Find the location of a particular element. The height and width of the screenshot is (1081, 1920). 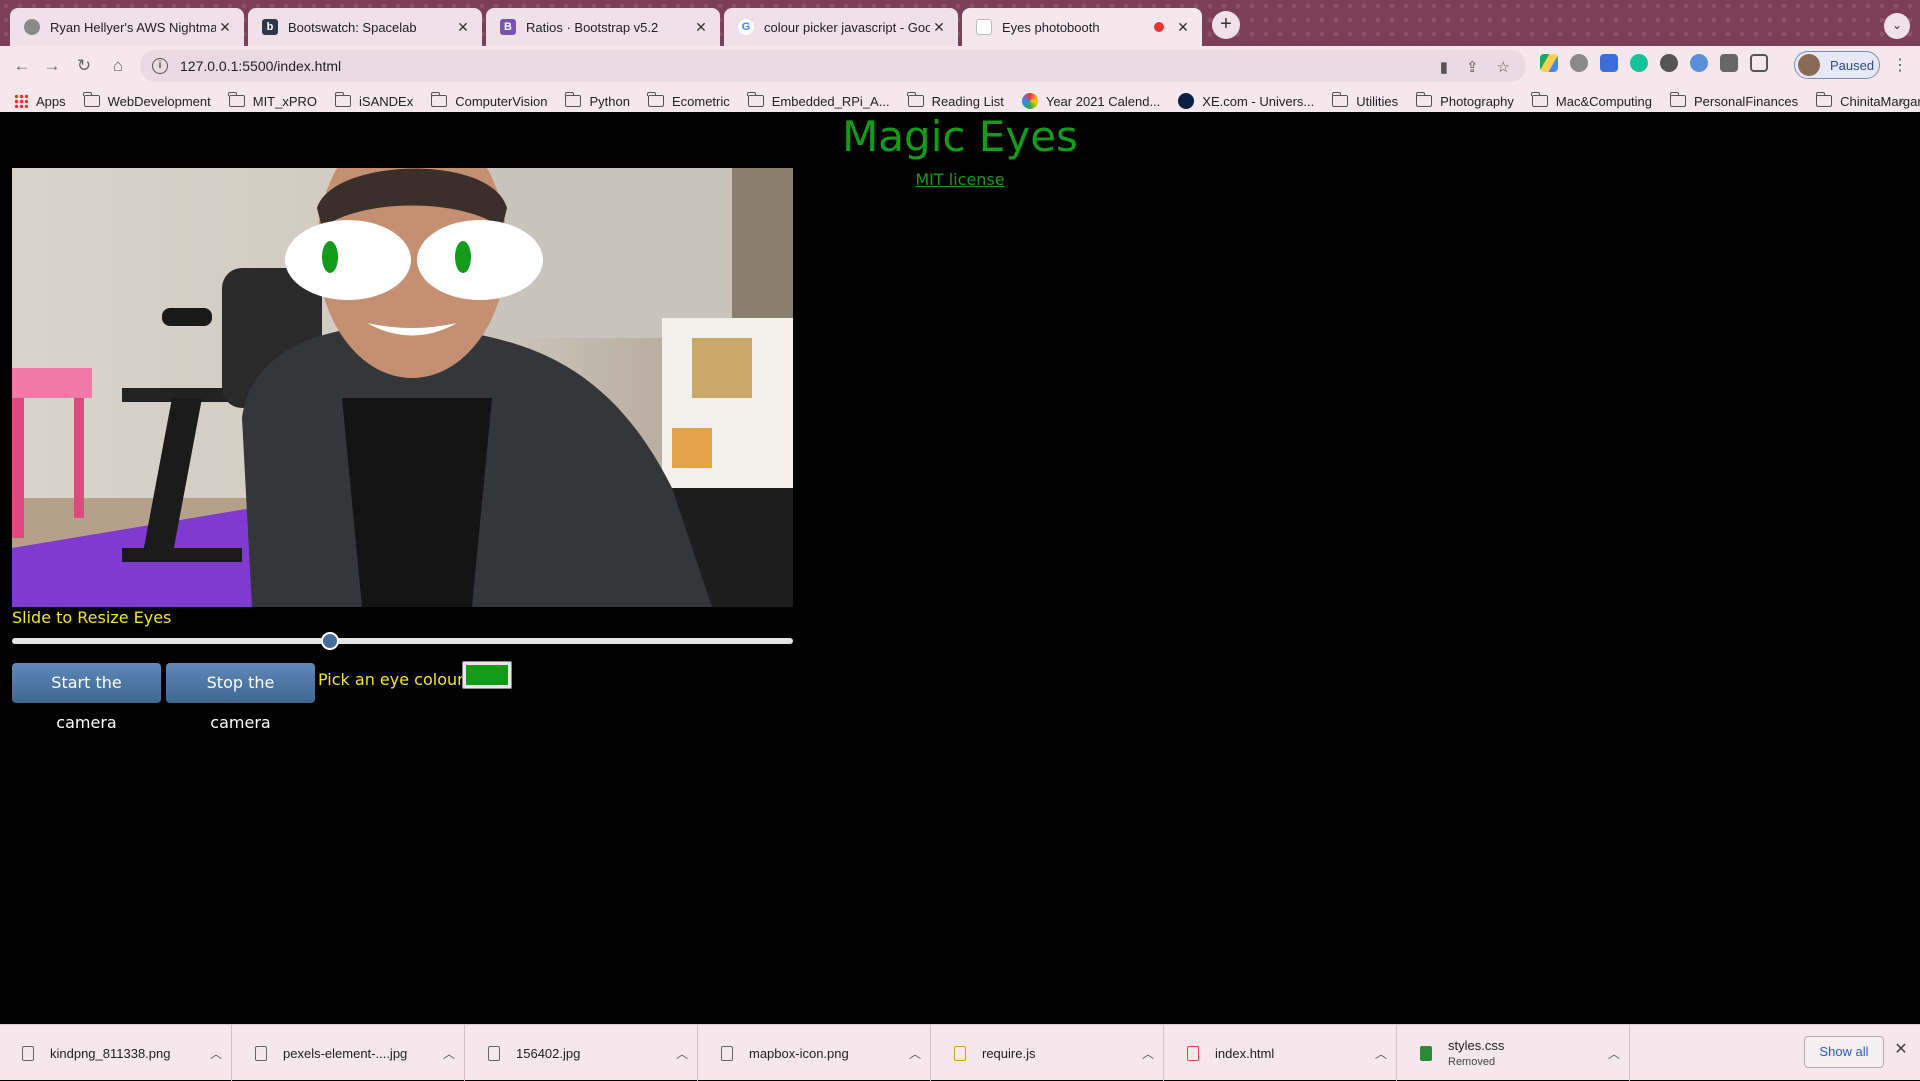

left-eye is located at coordinates (348, 260).